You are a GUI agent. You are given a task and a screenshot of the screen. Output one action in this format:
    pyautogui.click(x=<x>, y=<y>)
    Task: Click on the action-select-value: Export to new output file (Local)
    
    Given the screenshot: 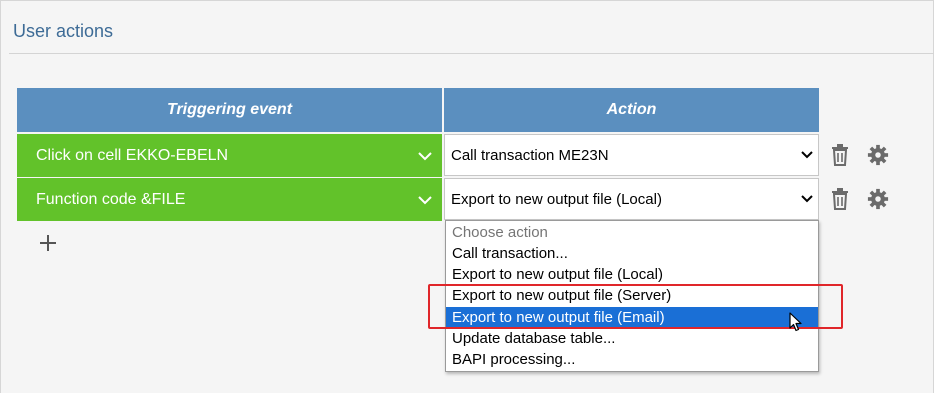 What is the action you would take?
    pyautogui.click(x=556, y=199)
    